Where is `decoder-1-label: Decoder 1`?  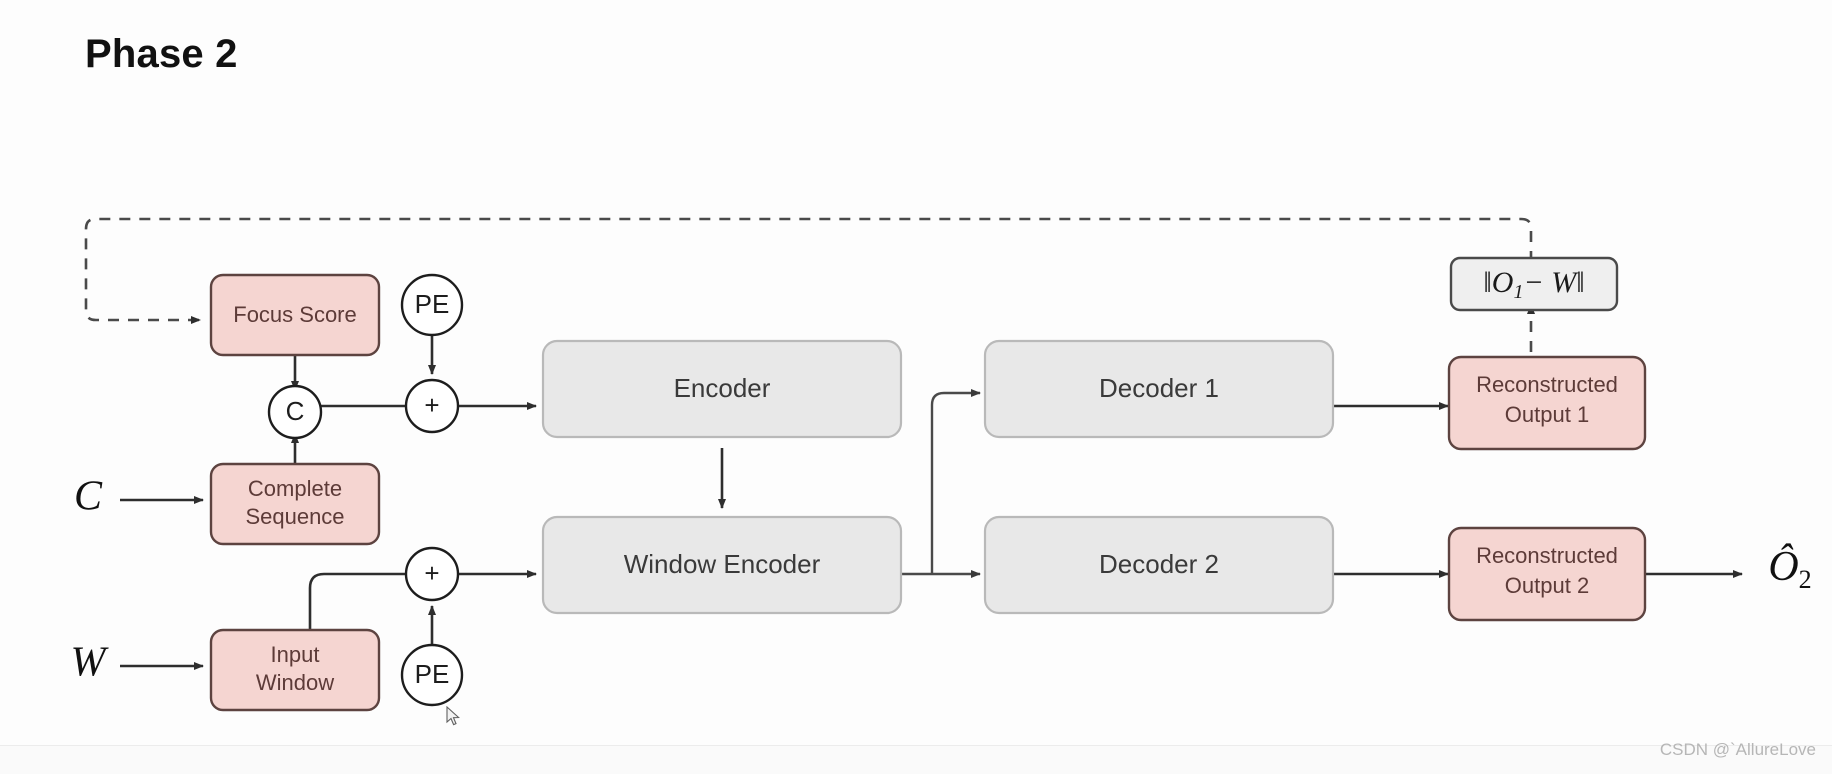
decoder-1-label: Decoder 1 is located at coordinates (1159, 388).